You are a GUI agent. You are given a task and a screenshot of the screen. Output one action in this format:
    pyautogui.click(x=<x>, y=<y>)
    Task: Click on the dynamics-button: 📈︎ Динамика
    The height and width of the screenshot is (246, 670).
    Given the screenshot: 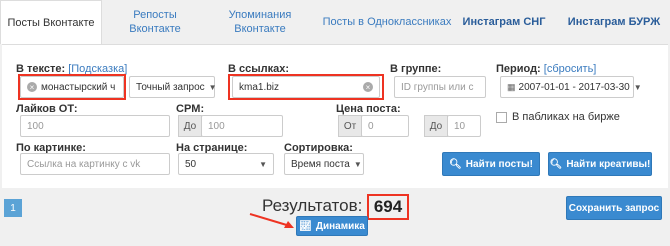 What is the action you would take?
    pyautogui.click(x=332, y=226)
    